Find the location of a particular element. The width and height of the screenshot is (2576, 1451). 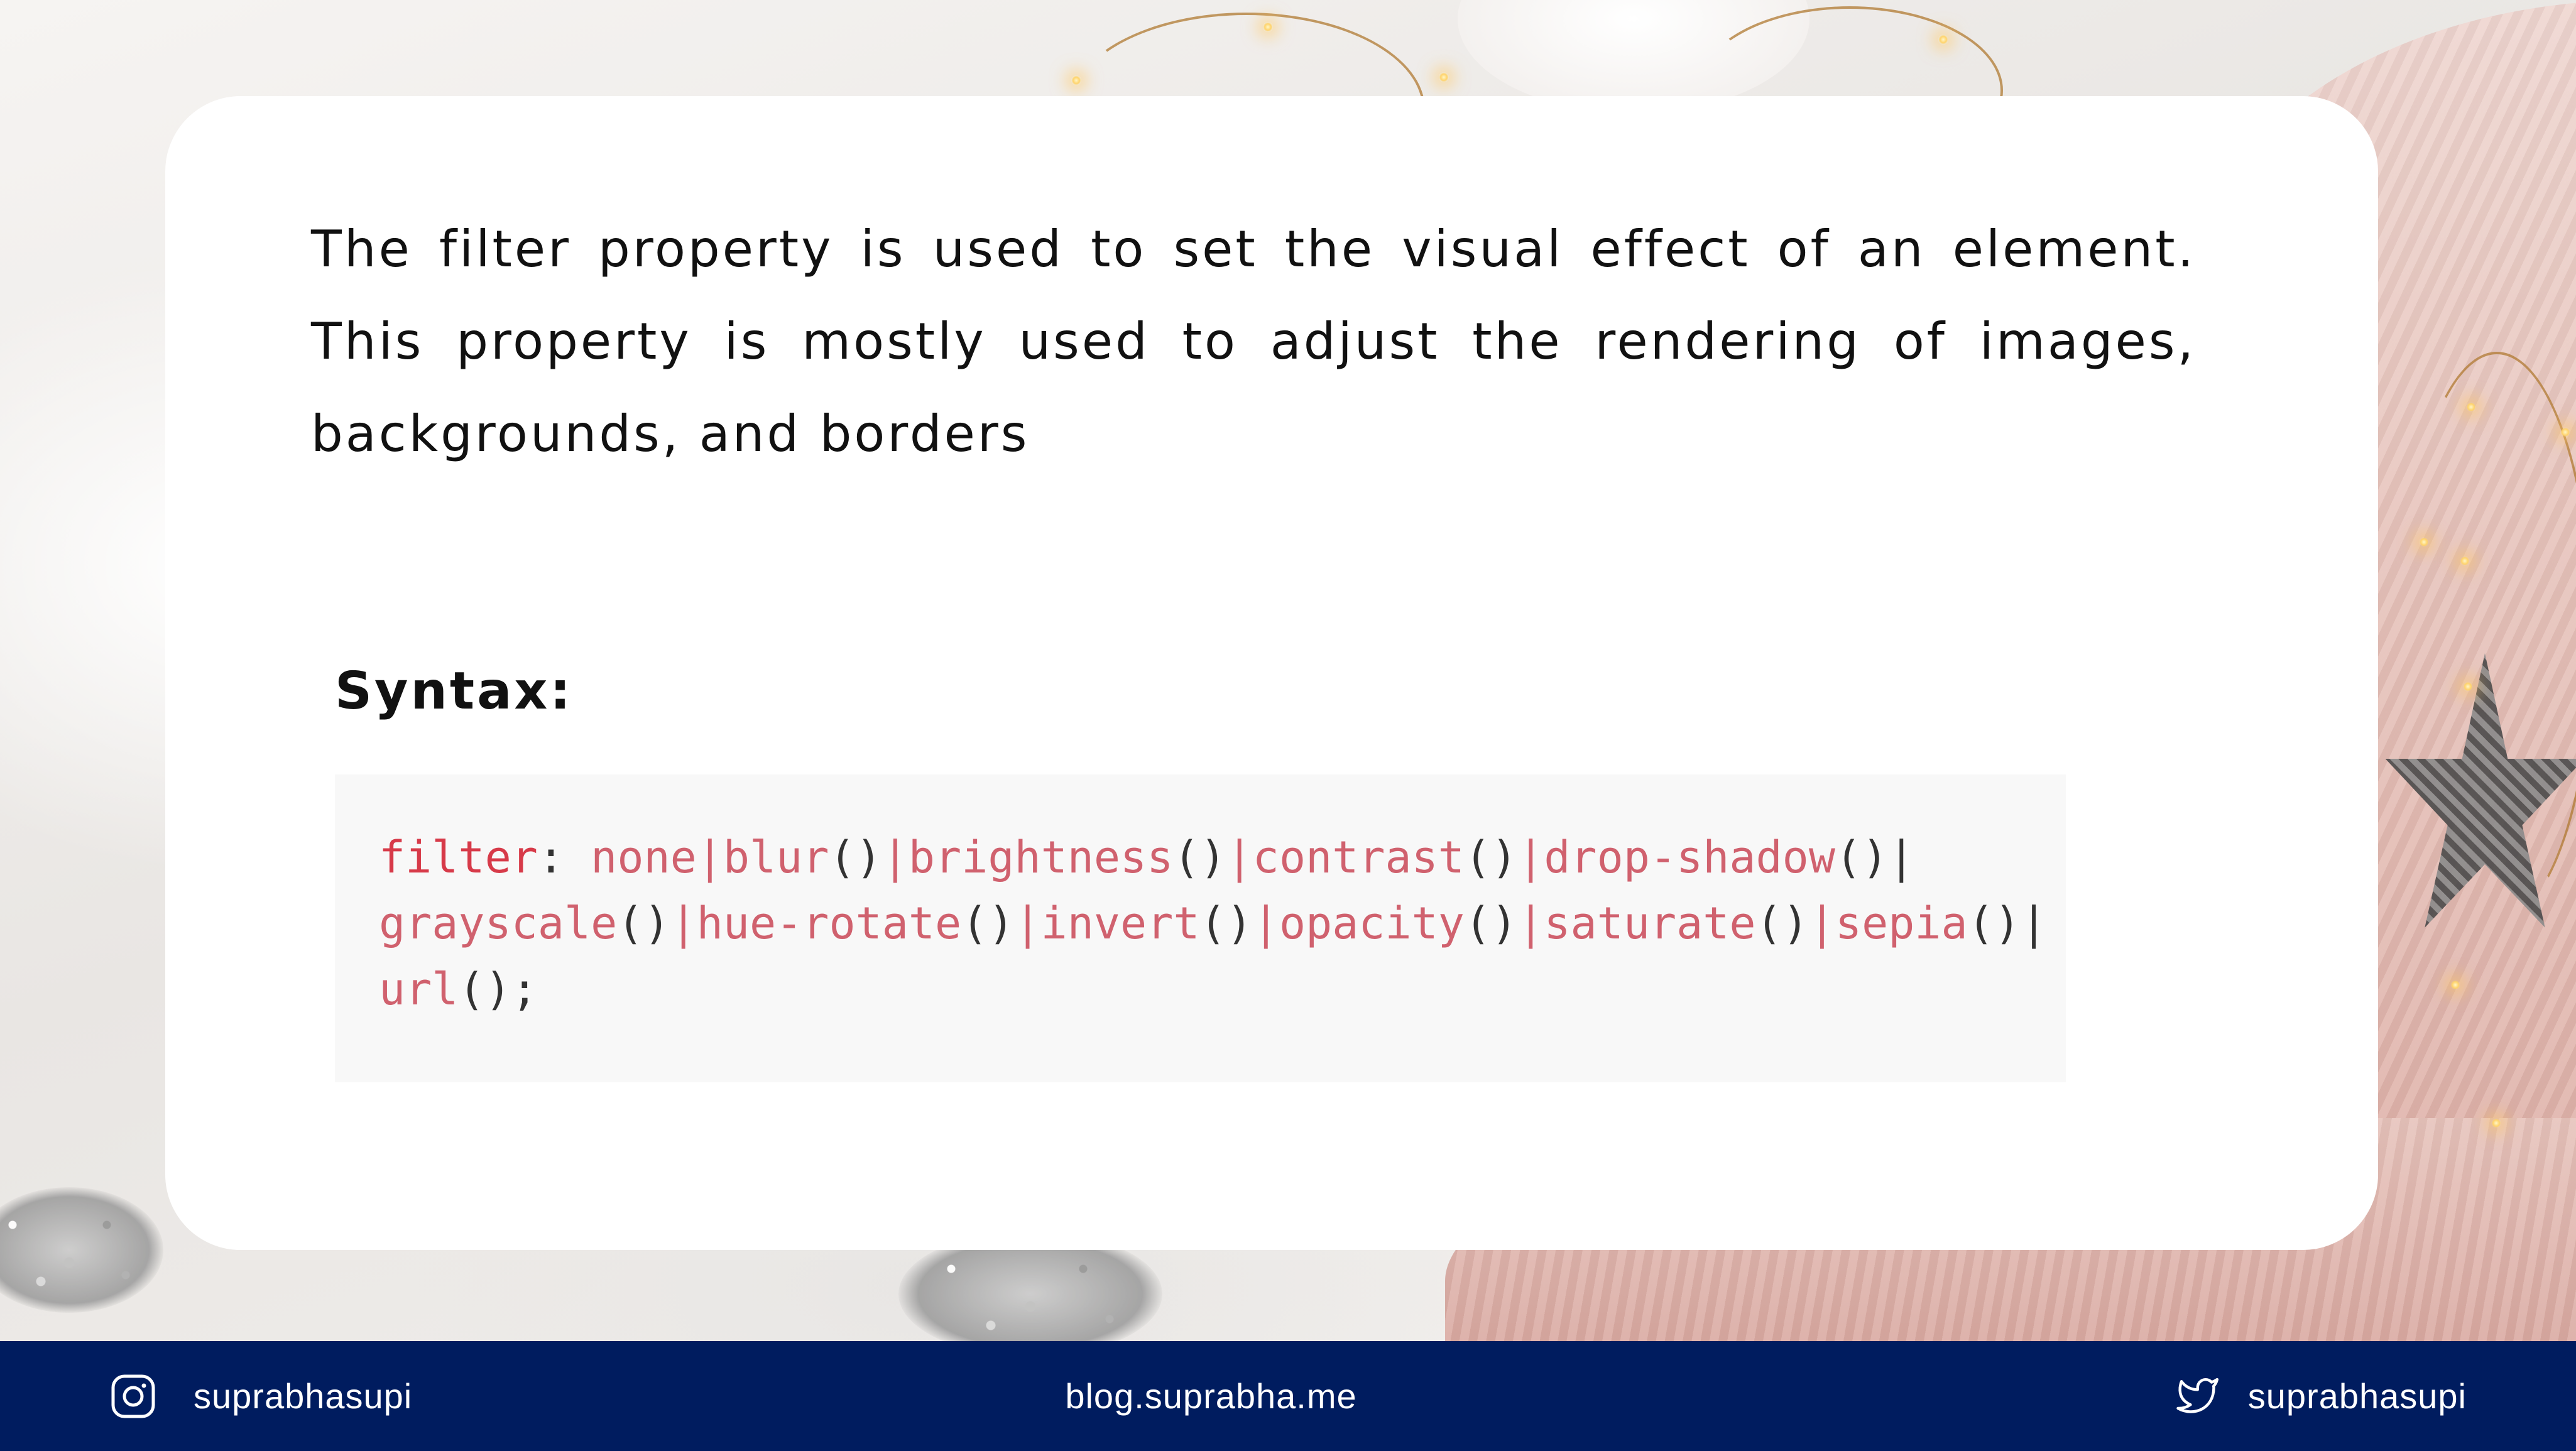

code-token: |brightness is located at coordinates (1027, 857).